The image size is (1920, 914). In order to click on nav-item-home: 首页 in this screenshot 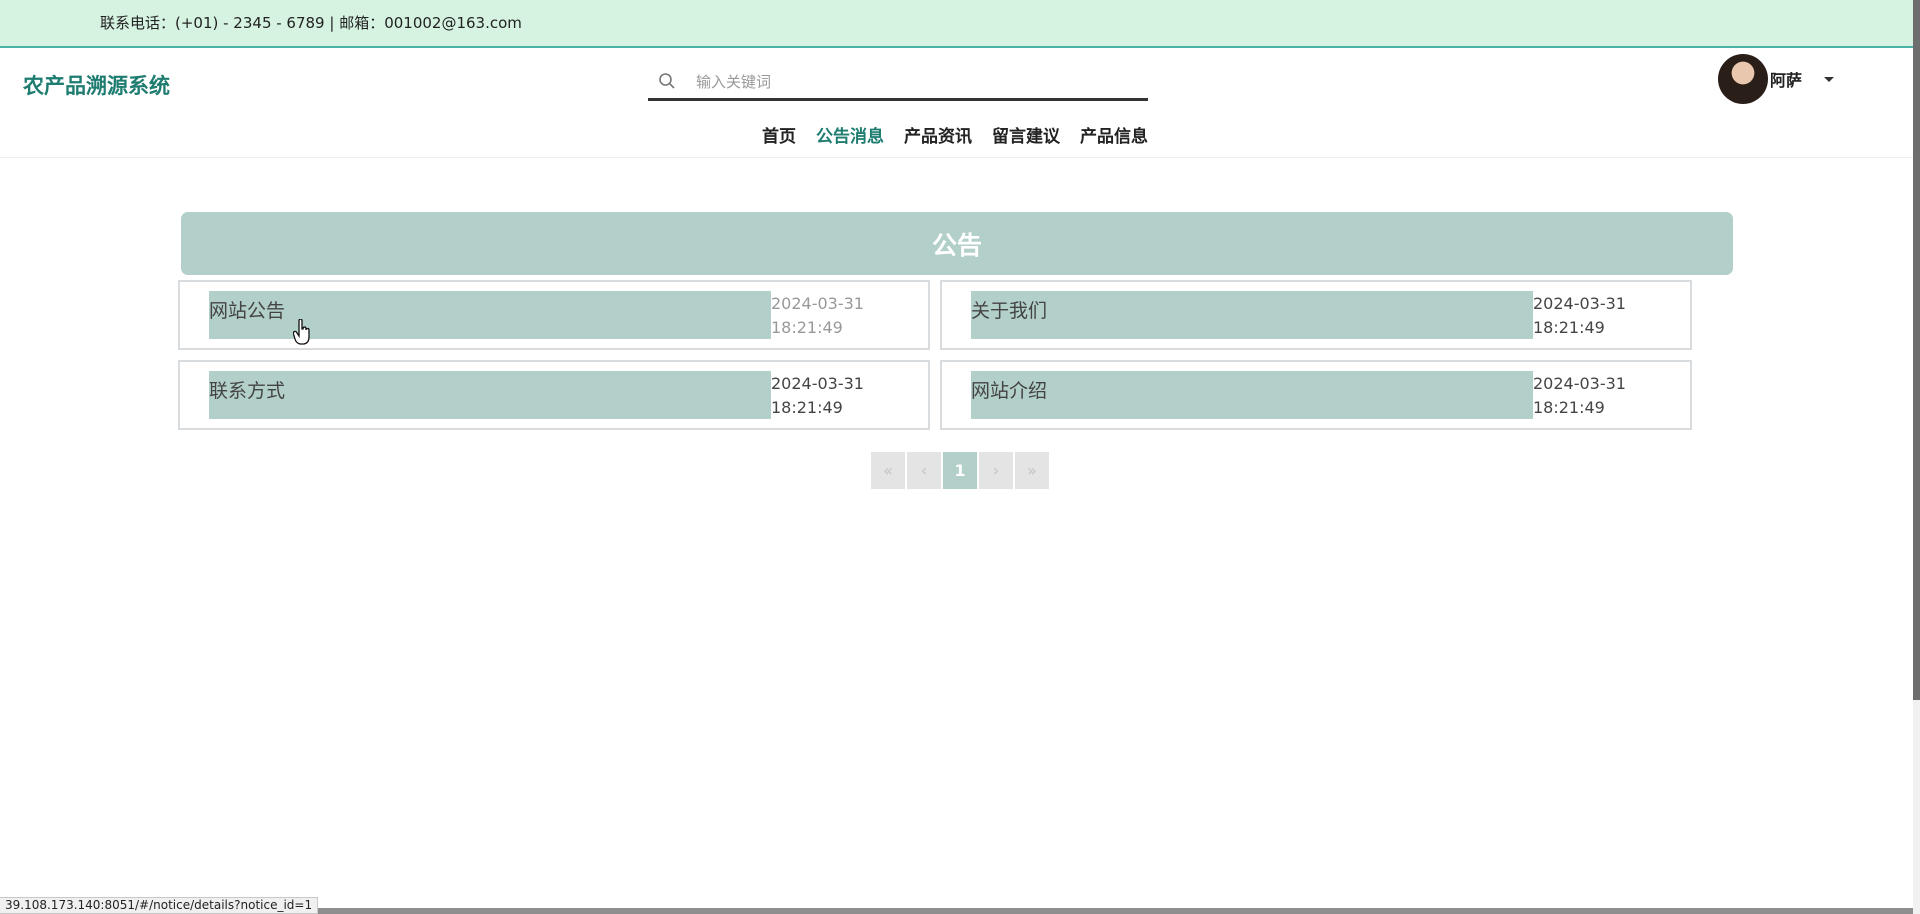, I will do `click(779, 134)`.